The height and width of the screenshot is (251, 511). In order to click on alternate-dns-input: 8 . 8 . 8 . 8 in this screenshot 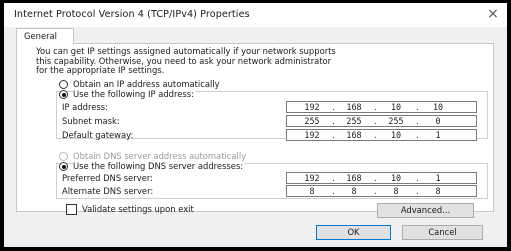, I will do `click(381, 191)`.